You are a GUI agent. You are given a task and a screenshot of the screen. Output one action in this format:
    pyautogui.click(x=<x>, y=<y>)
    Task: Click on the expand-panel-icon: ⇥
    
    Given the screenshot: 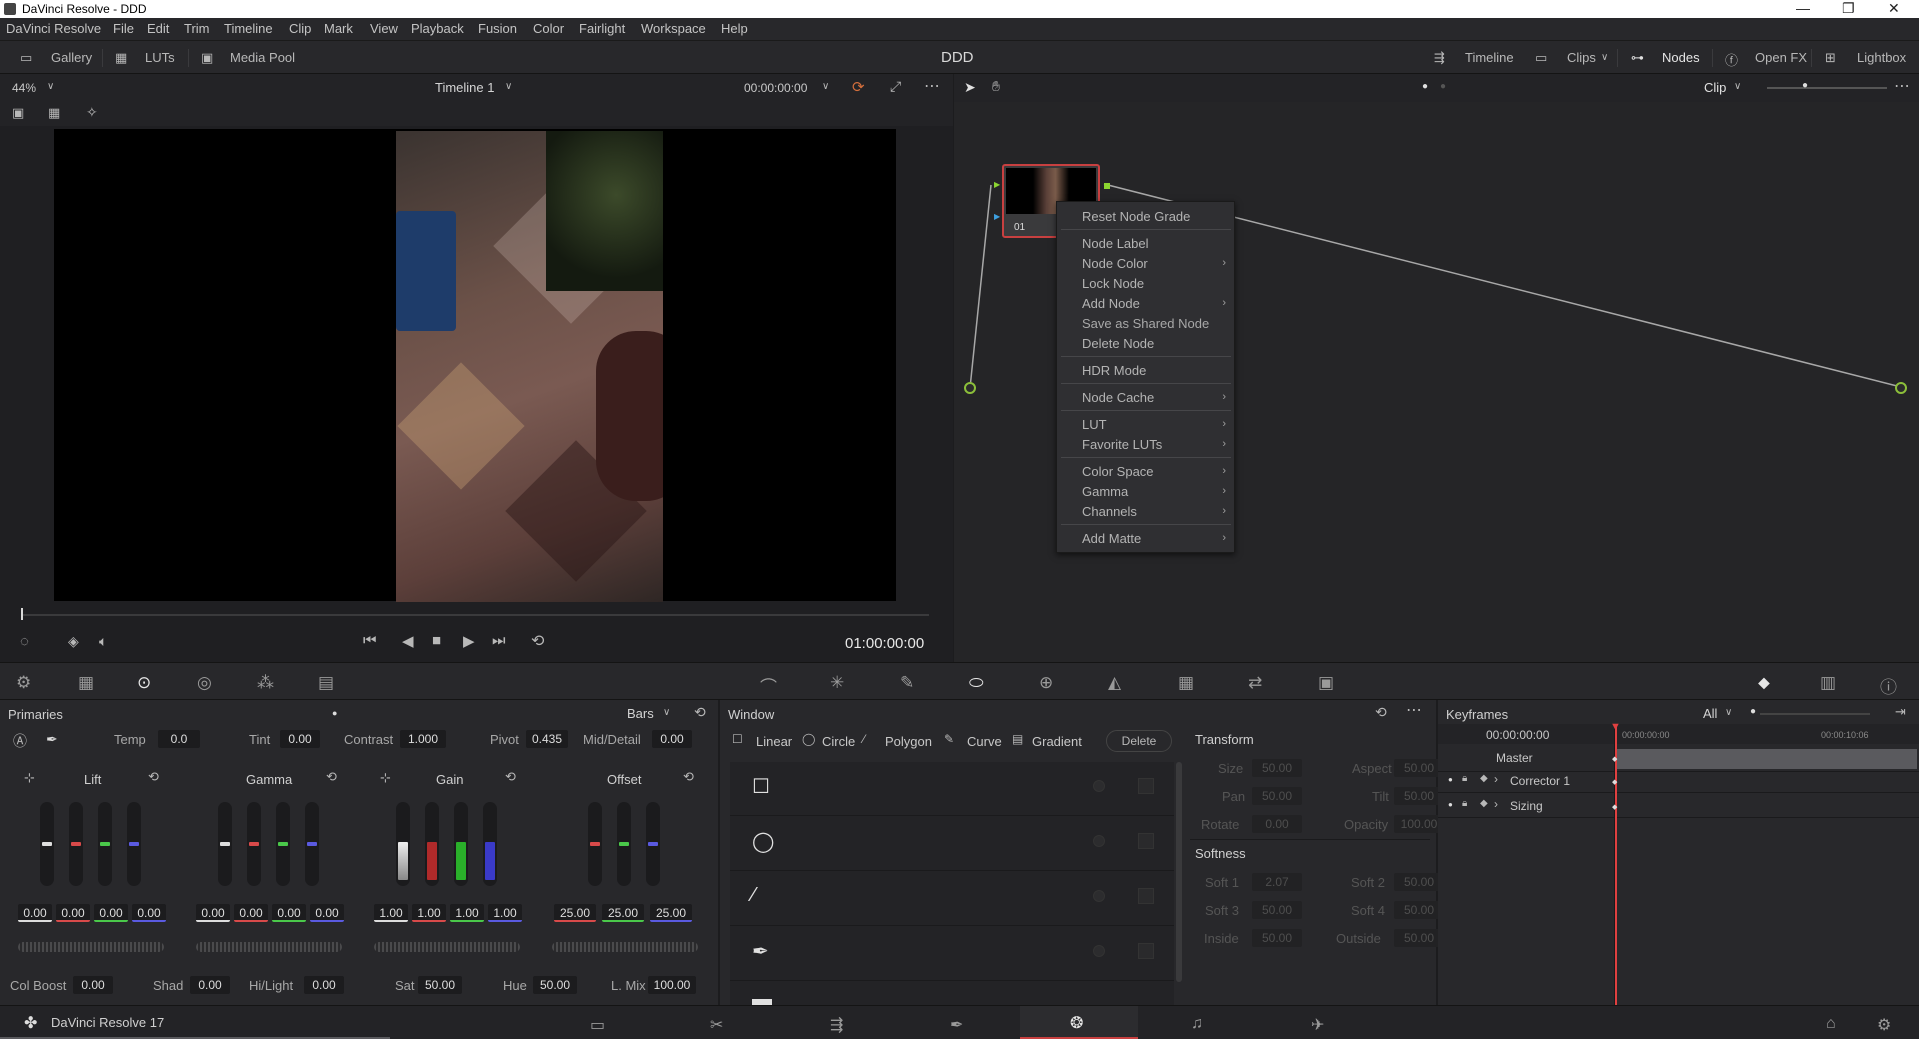 What is the action you would take?
    pyautogui.click(x=1900, y=712)
    